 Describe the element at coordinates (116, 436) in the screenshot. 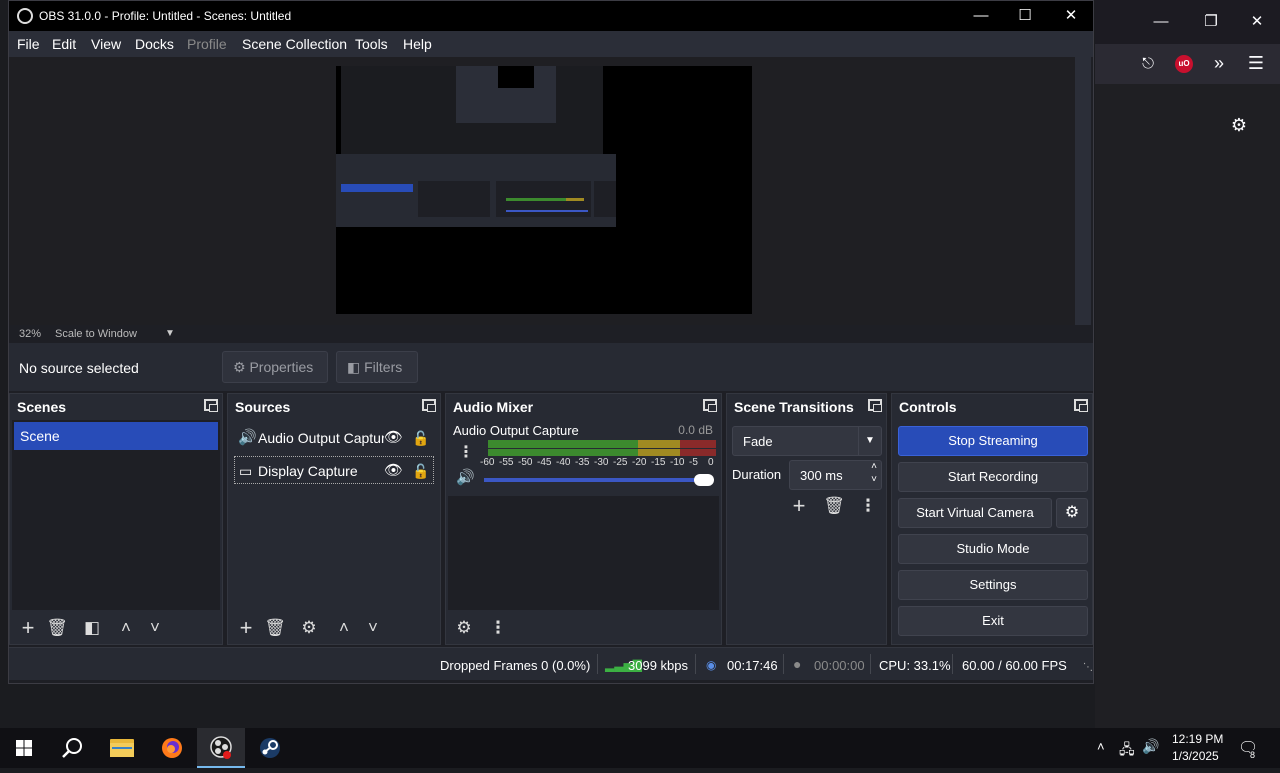

I see `scene-item: Scene` at that location.